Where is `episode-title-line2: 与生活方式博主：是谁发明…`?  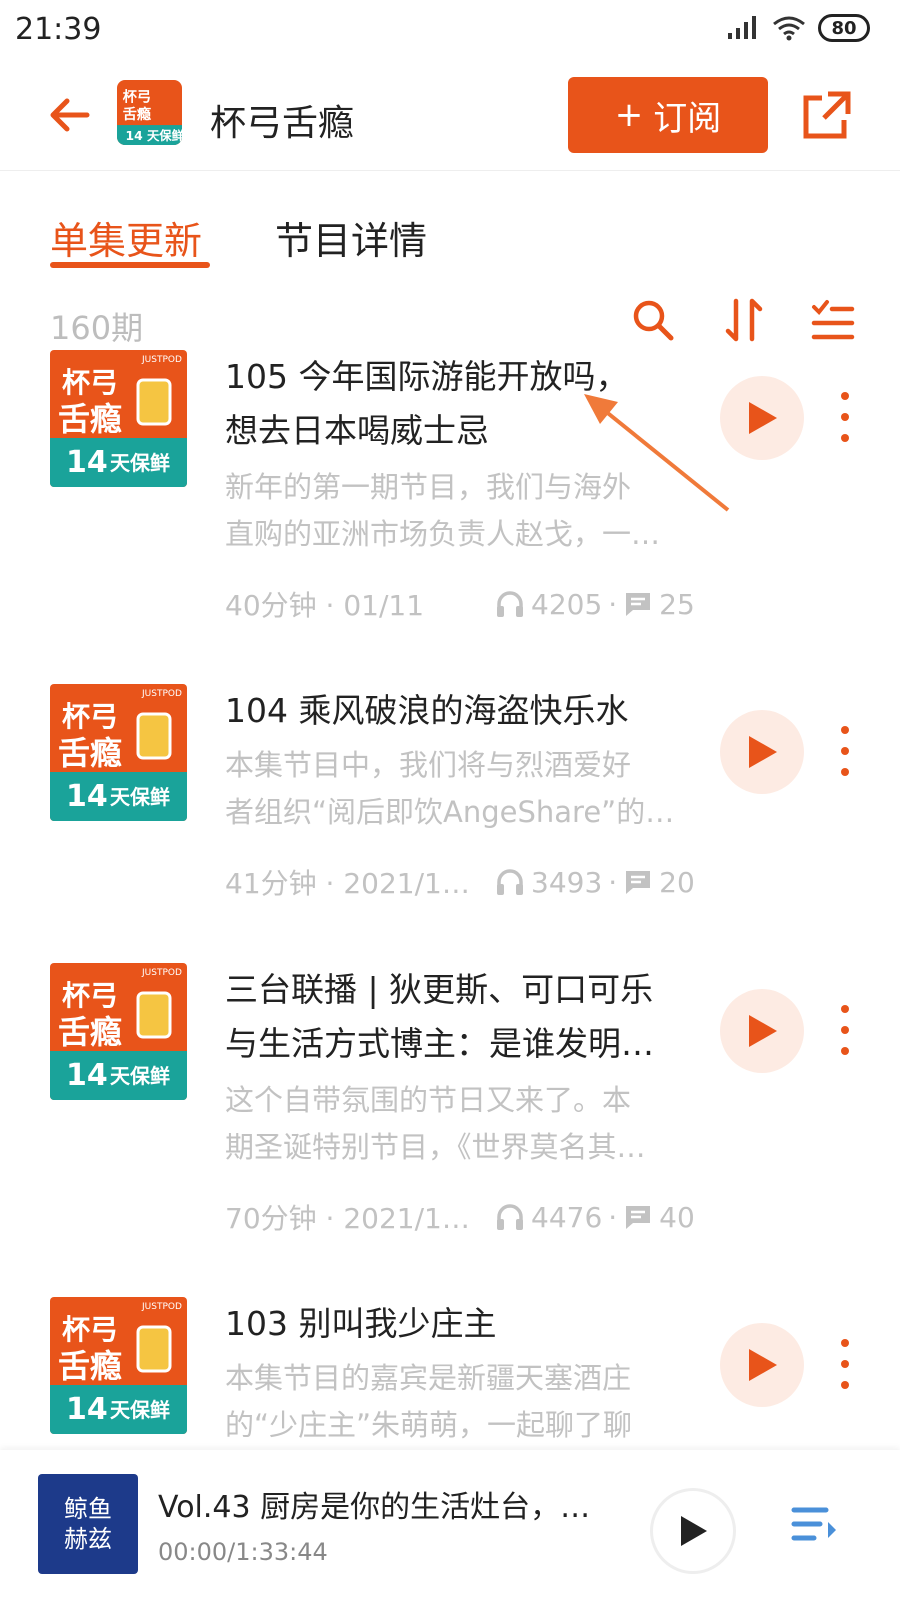
episode-title-line2: 与生活方式博主：是谁发明… is located at coordinates (439, 1043).